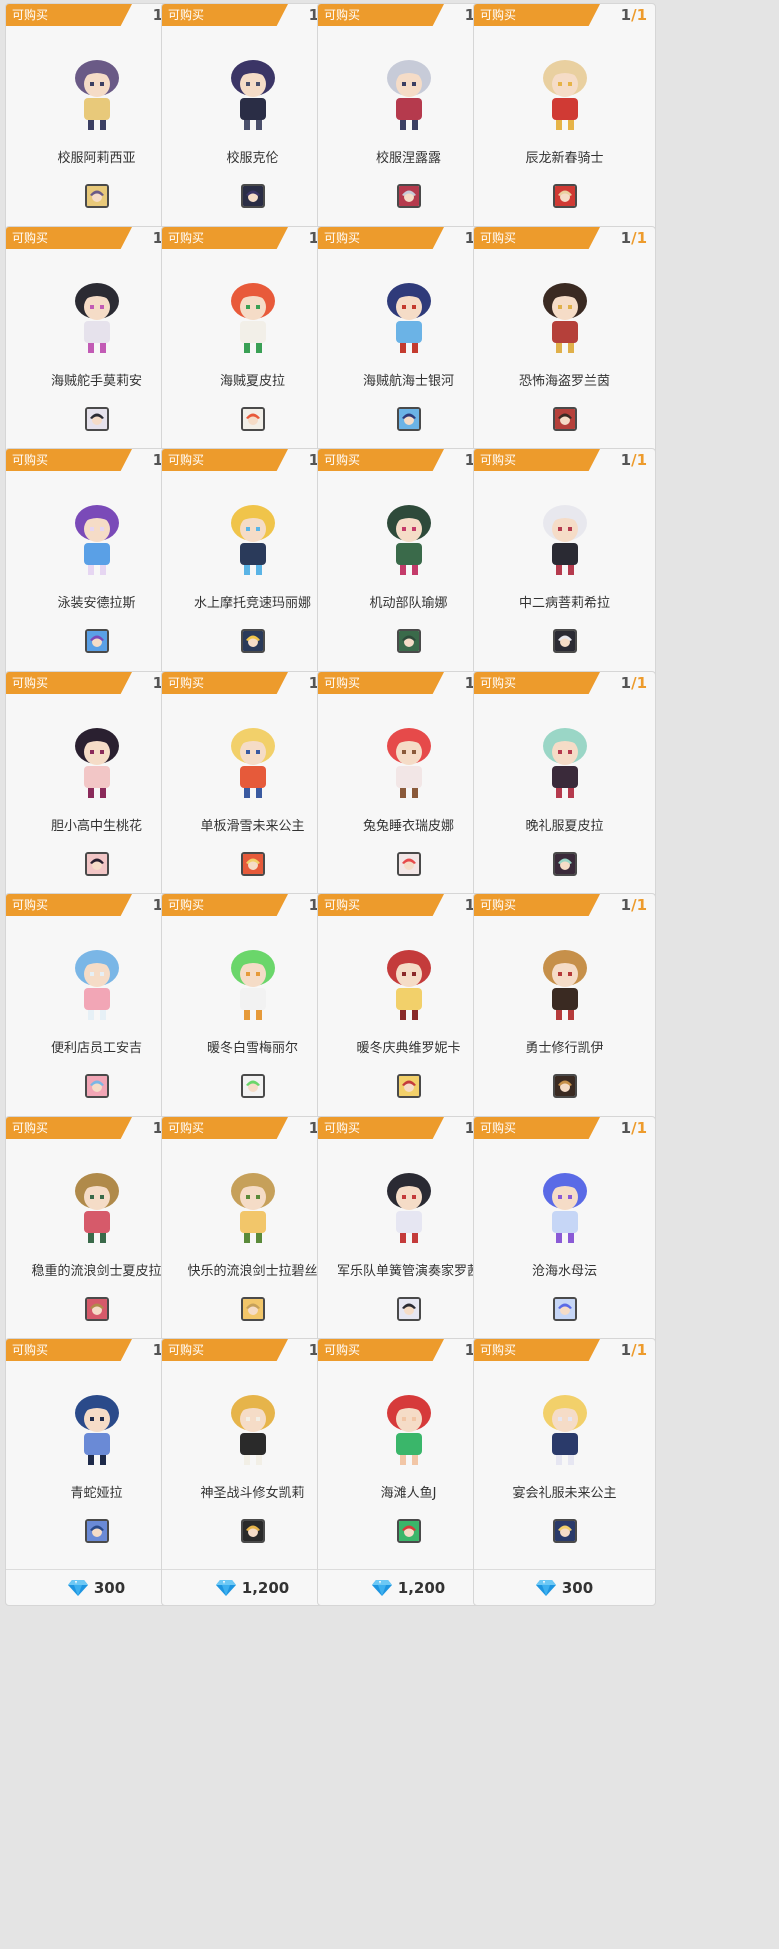 This screenshot has height=1949, width=779. Describe the element at coordinates (408, 826) in the screenshot. I see `skin-name: 兔兔睡衣瑞皮娜` at that location.